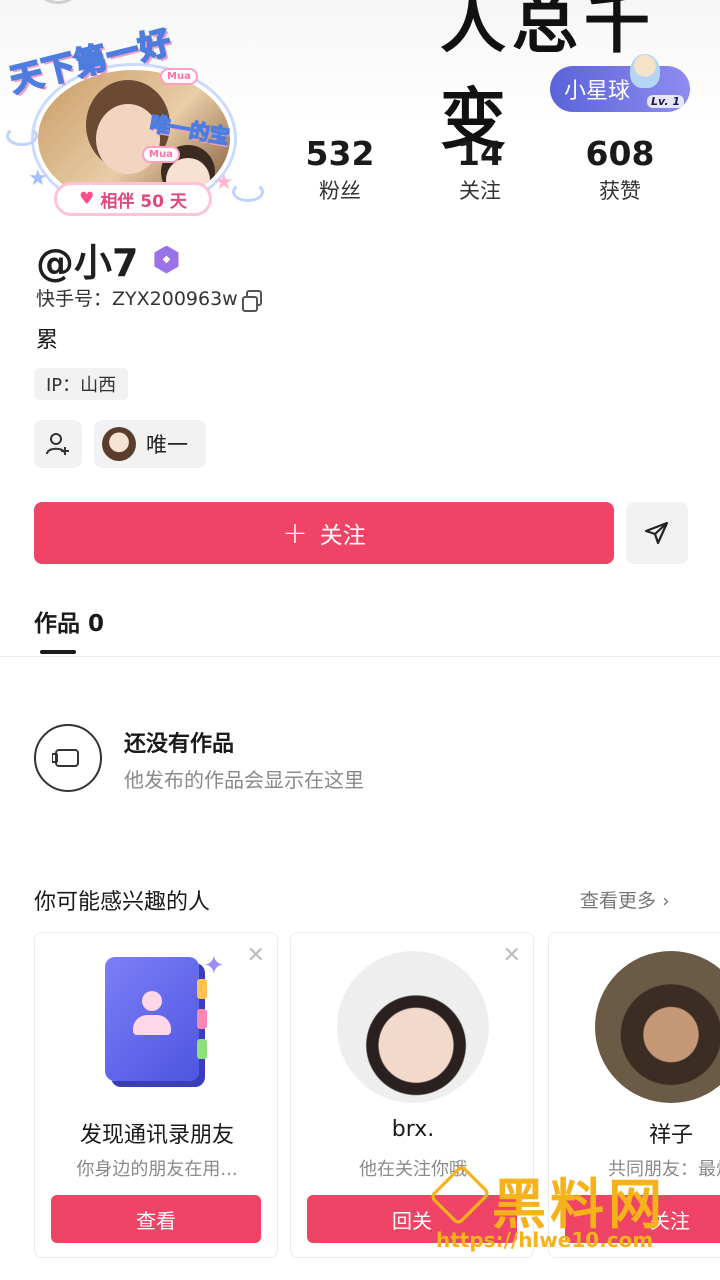 The width and height of the screenshot is (720, 1280). I want to click on stat-value: 608, so click(620, 153).